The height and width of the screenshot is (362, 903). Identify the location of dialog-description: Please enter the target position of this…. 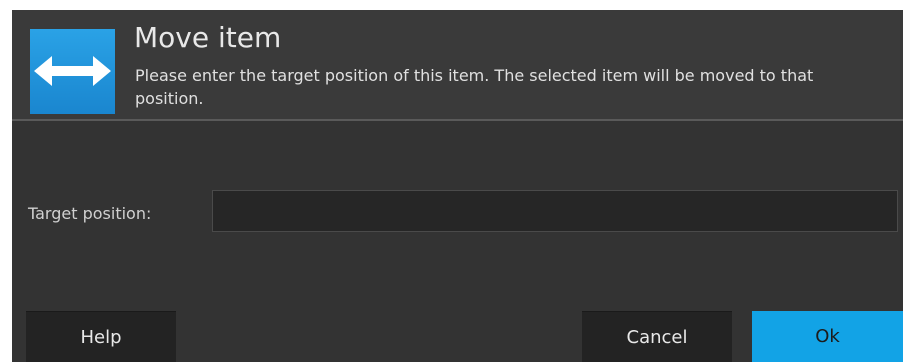
(474, 87).